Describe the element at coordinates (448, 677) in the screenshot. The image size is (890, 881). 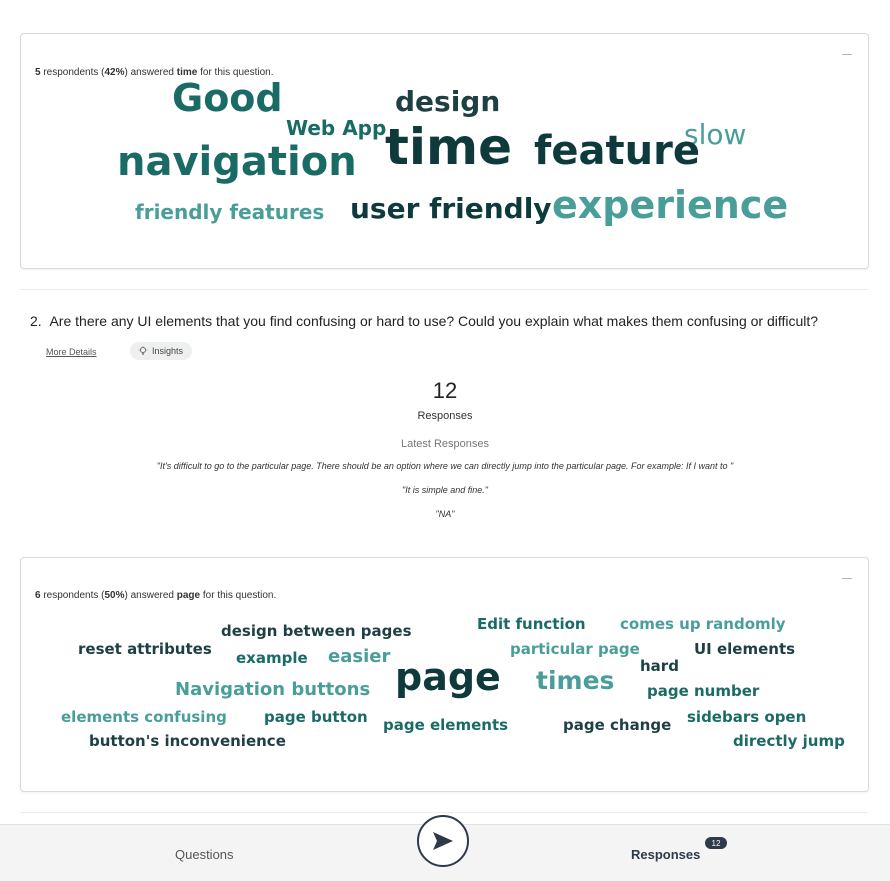
I see `word-cloud-term: page` at that location.